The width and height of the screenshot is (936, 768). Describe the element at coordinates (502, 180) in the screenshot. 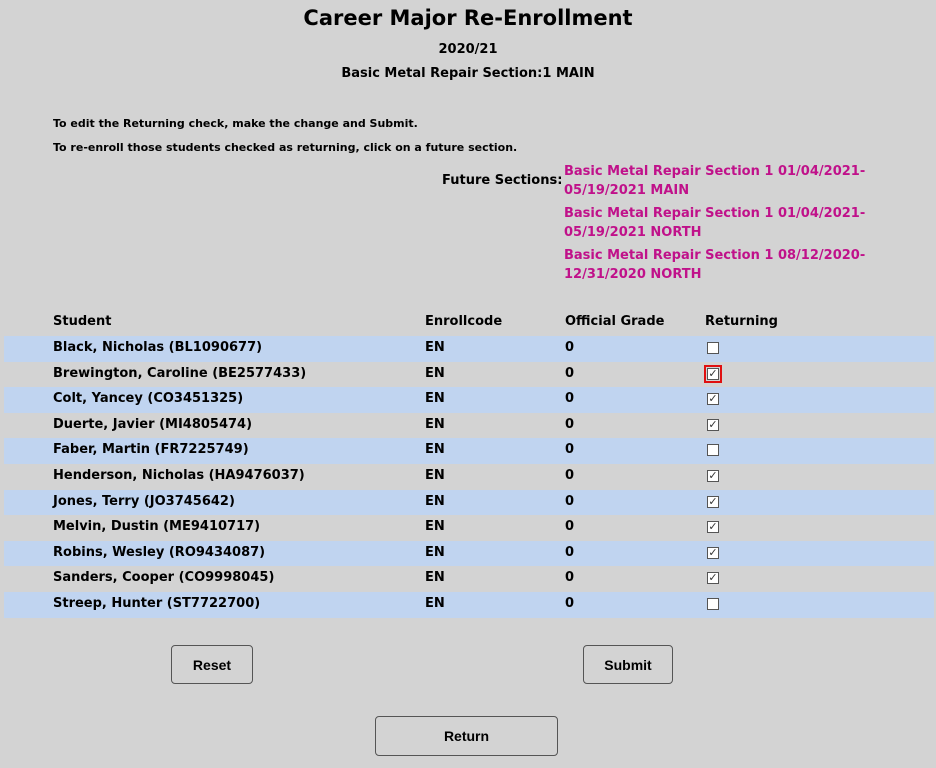

I see `future-sections-label: Future Sections:` at that location.